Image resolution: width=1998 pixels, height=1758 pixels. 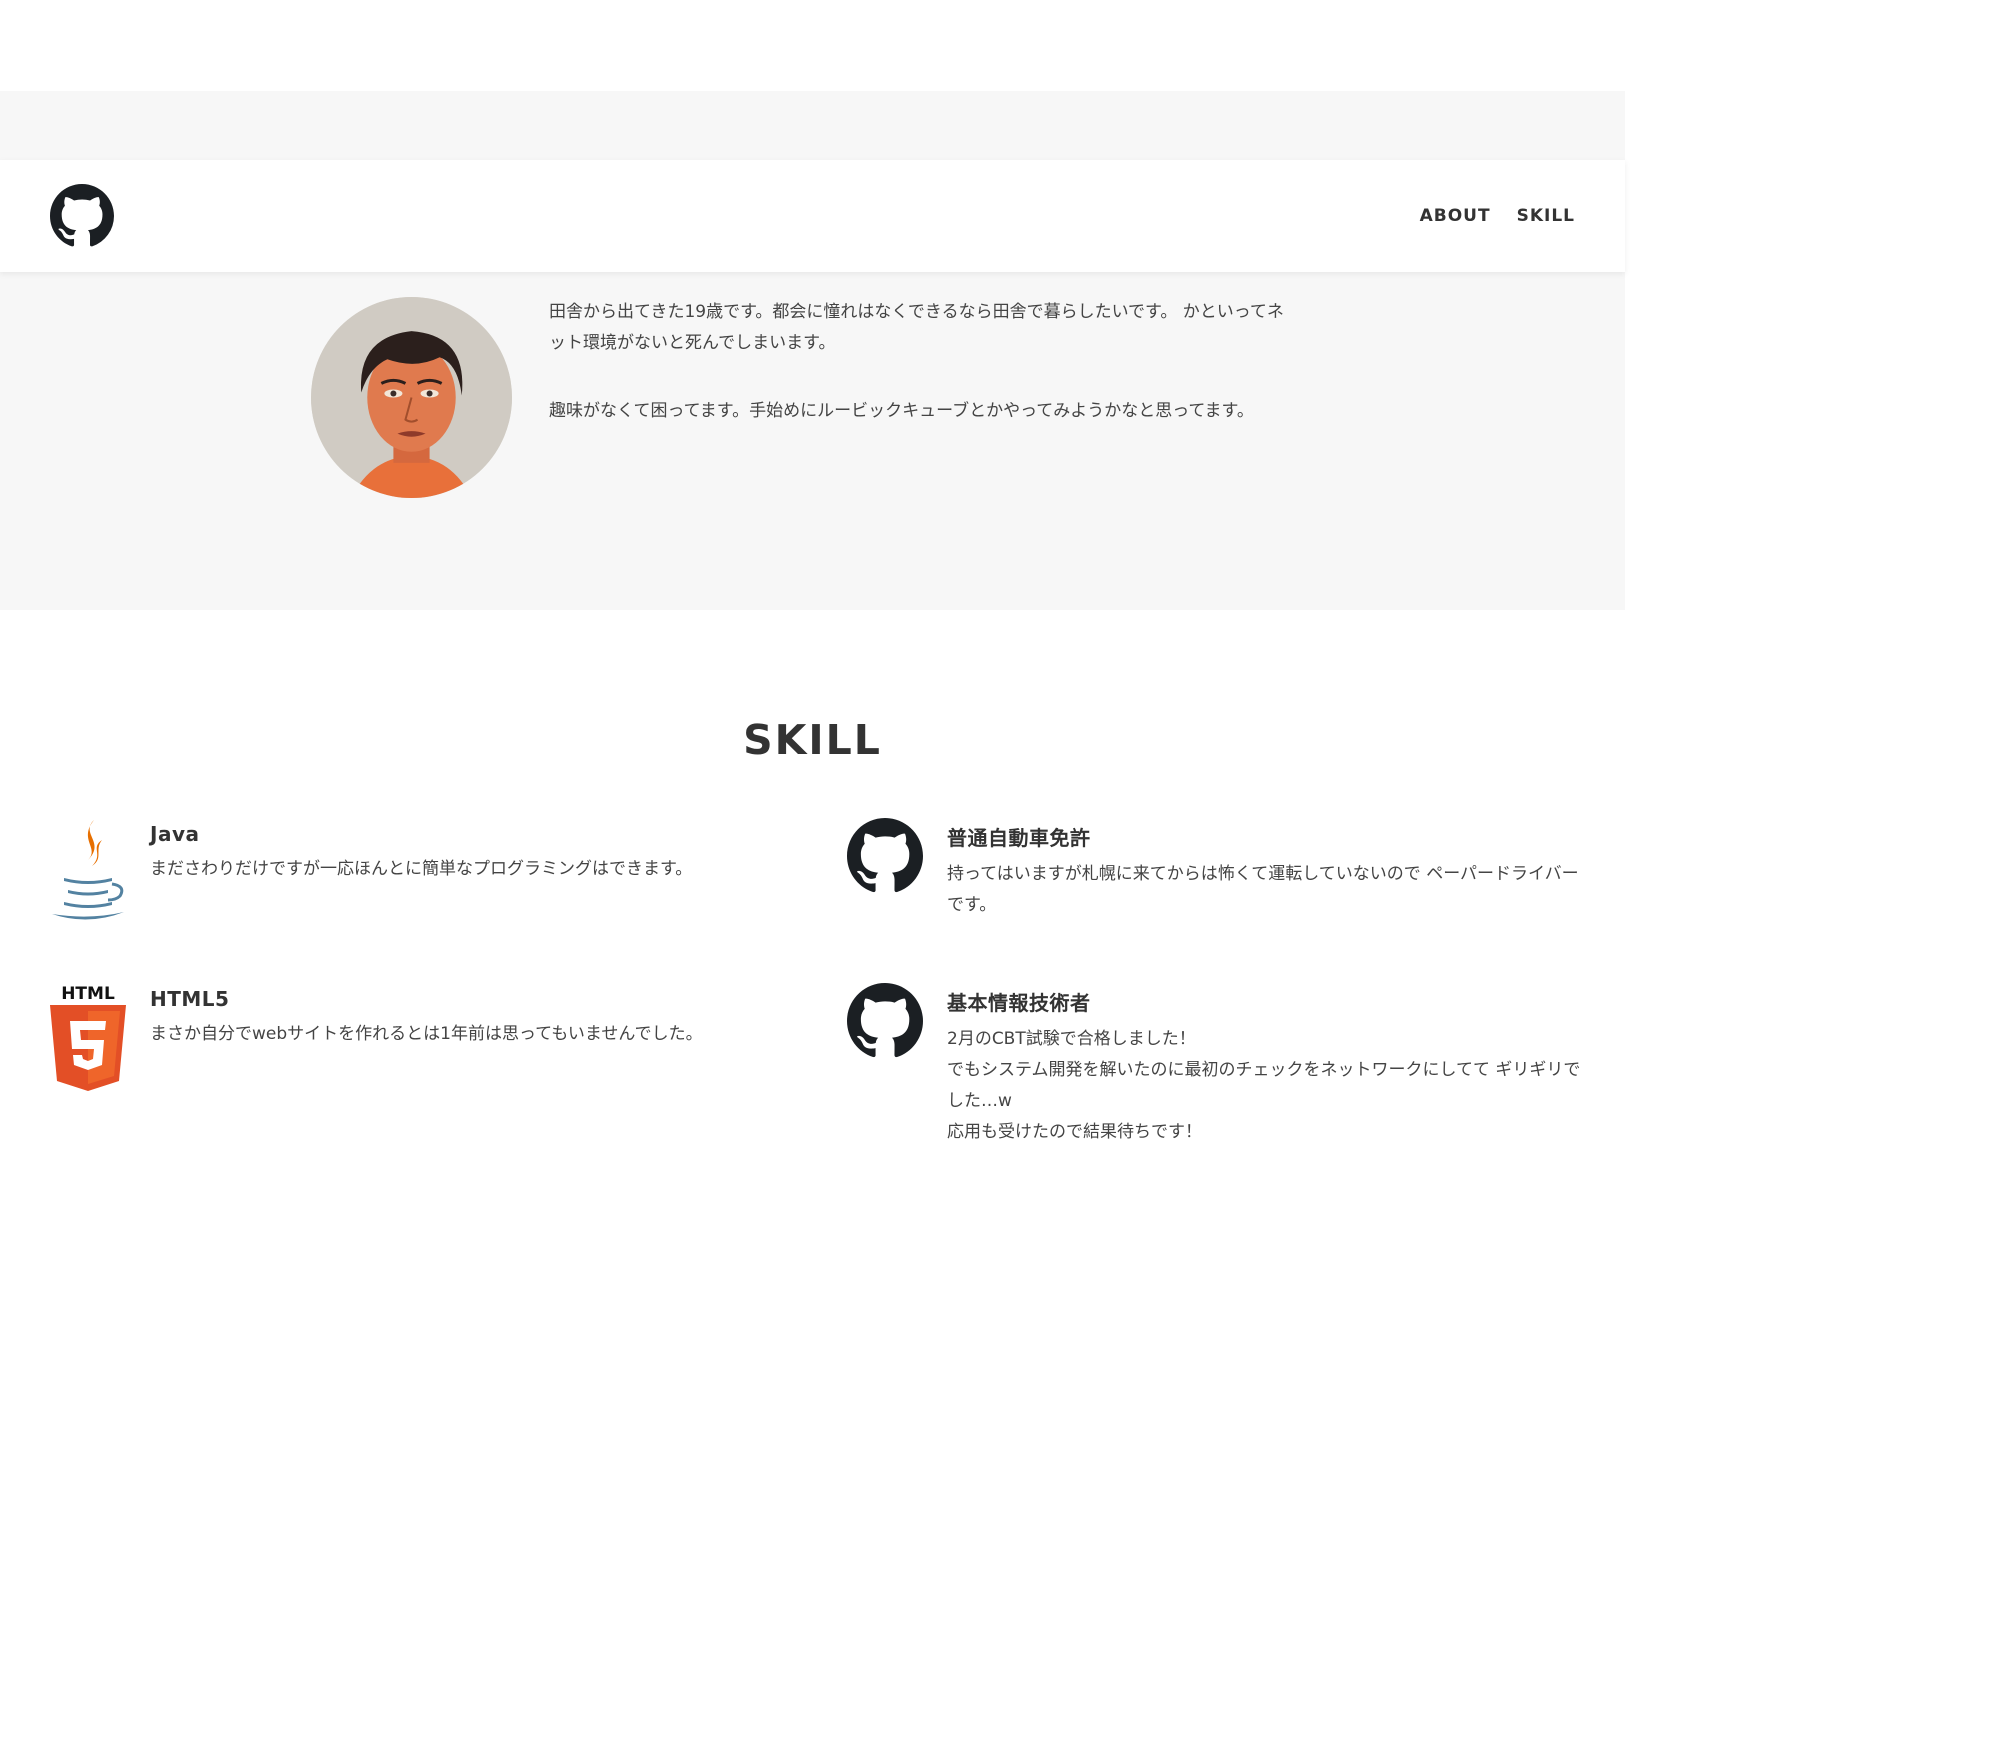 I want to click on java-icon, so click(x=88, y=871).